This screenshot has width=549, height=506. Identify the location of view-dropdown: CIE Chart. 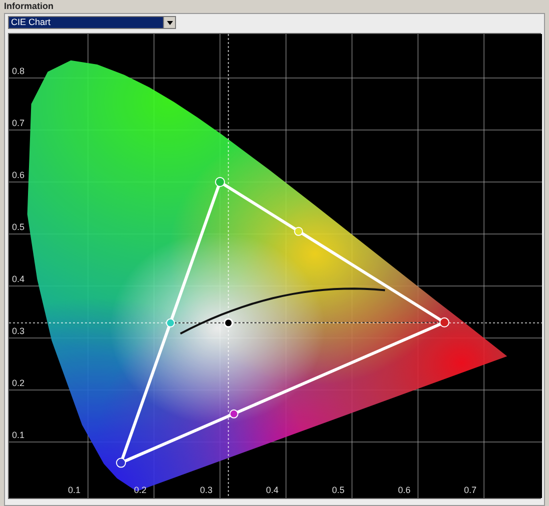
(92, 22).